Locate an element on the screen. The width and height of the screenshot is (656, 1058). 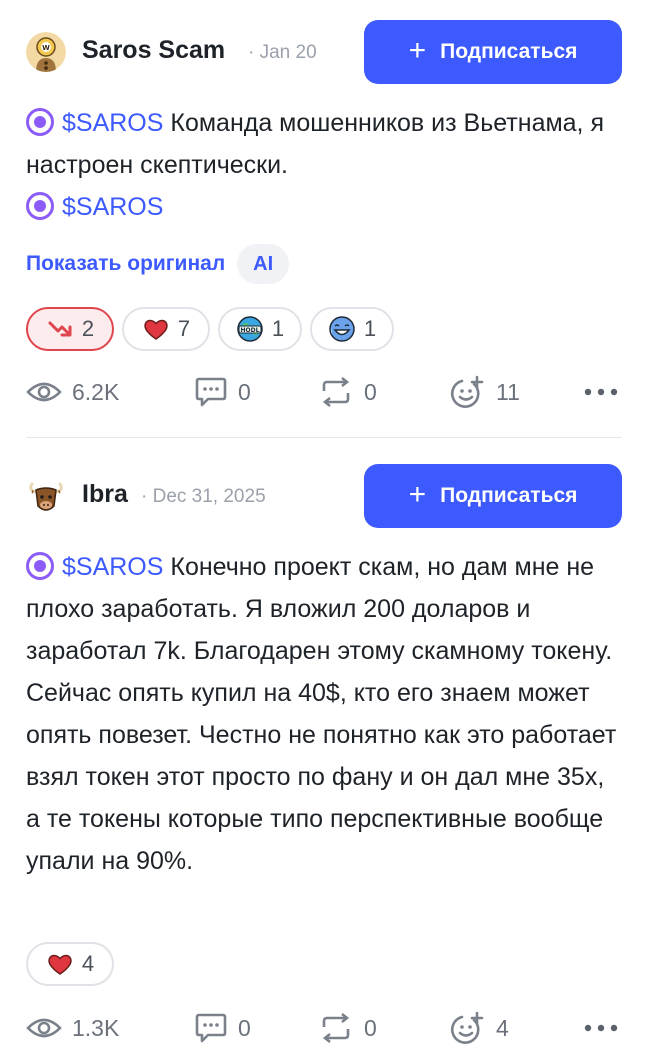
show-original-link: Показать оригинал is located at coordinates (125, 264).